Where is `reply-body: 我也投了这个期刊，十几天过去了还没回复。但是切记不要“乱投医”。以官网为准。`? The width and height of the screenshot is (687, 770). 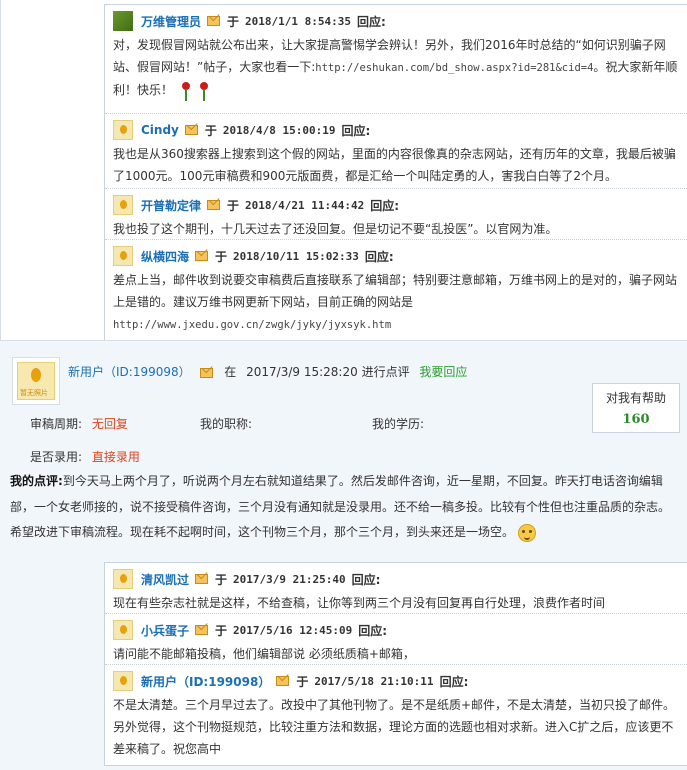
reply-body: 我也投了这个期刊，十几天过去了还没回复。但是切记不要“乱投医”。以官网为准。 is located at coordinates (335, 229).